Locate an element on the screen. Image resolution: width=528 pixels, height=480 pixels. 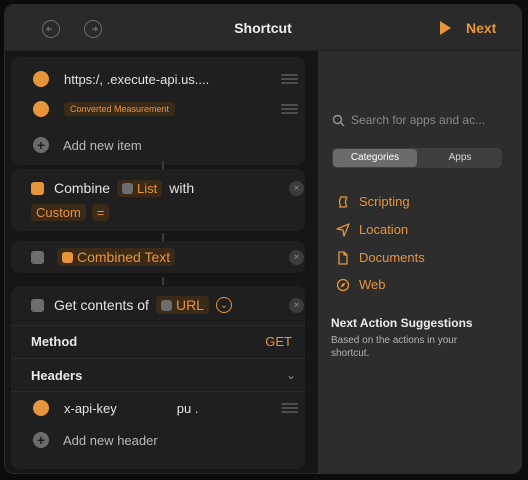
add-item-label: Add new item is located at coordinates (102, 145).